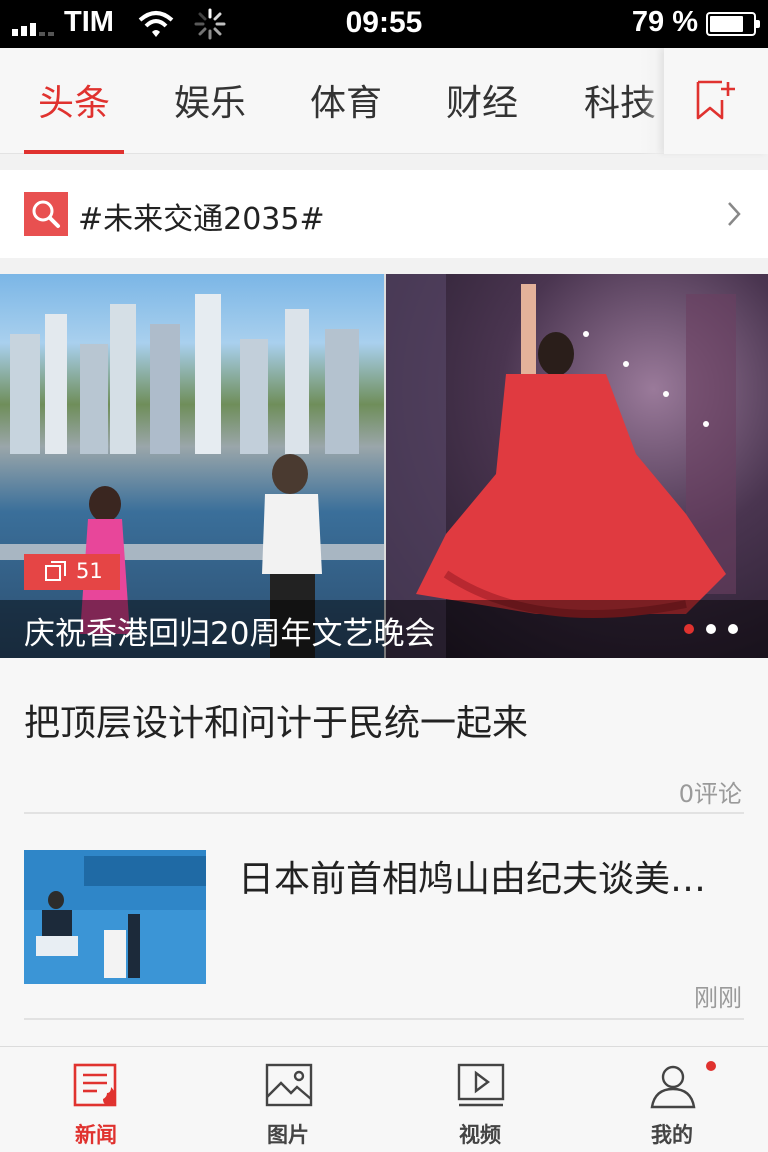 This screenshot has width=768, height=1152. Describe the element at coordinates (46, 214) in the screenshot. I see `search-icon` at that location.